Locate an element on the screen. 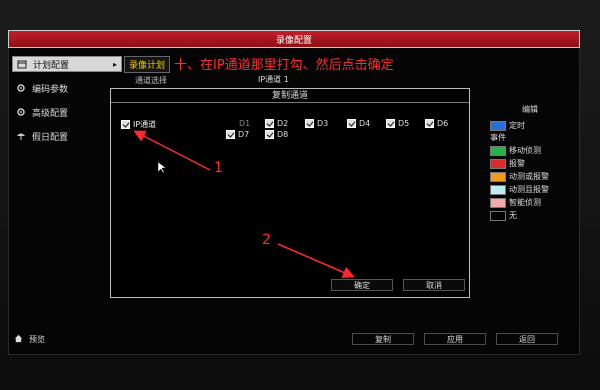 The height and width of the screenshot is (390, 600). legend-label: 动测且报警 is located at coordinates (529, 189).